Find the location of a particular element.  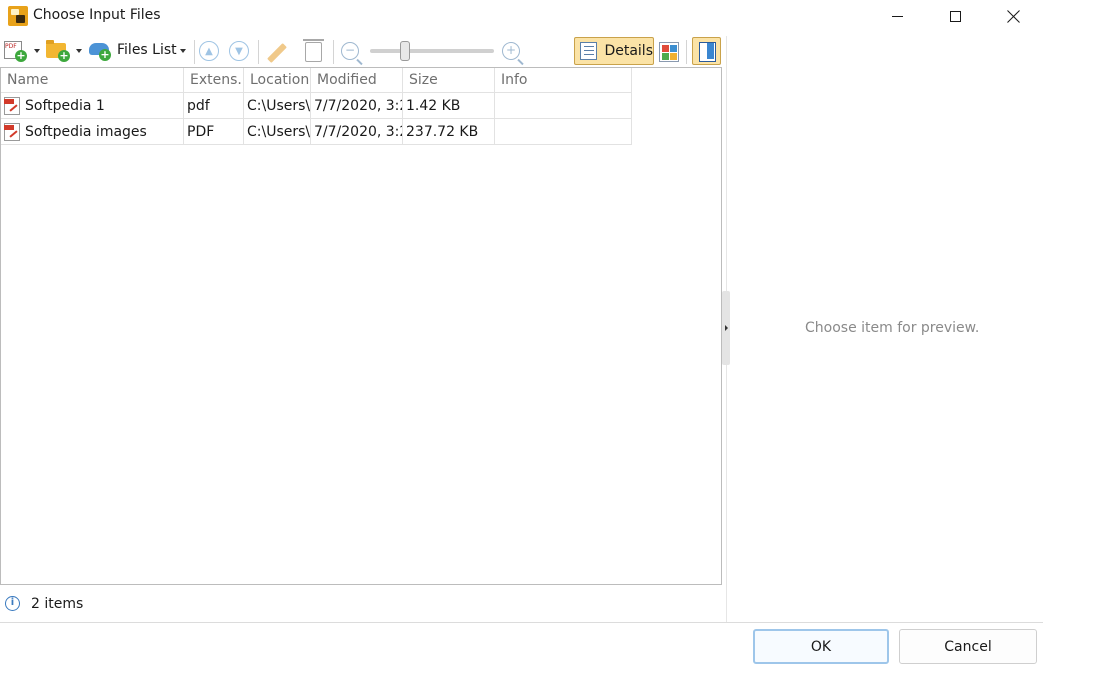

close-button is located at coordinates (1013, 16).